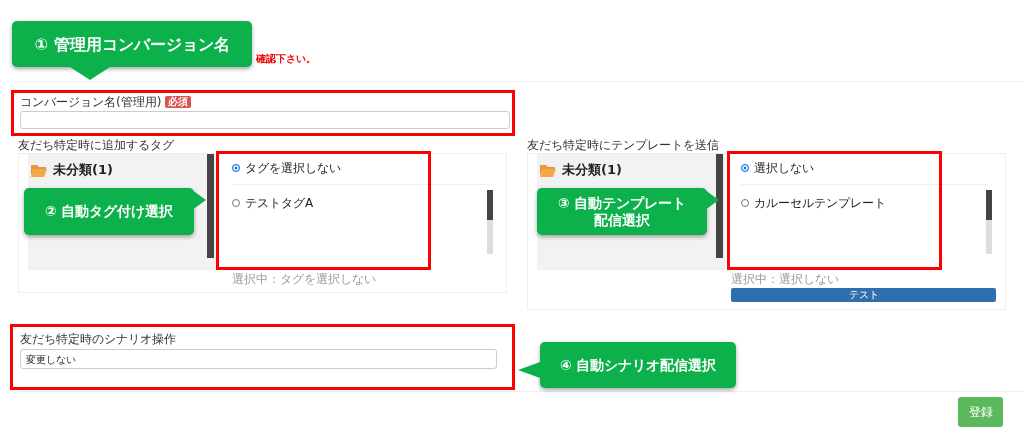 The width and height of the screenshot is (1024, 442). I want to click on selection-status: 選択中：タグを選択しない, so click(304, 279).